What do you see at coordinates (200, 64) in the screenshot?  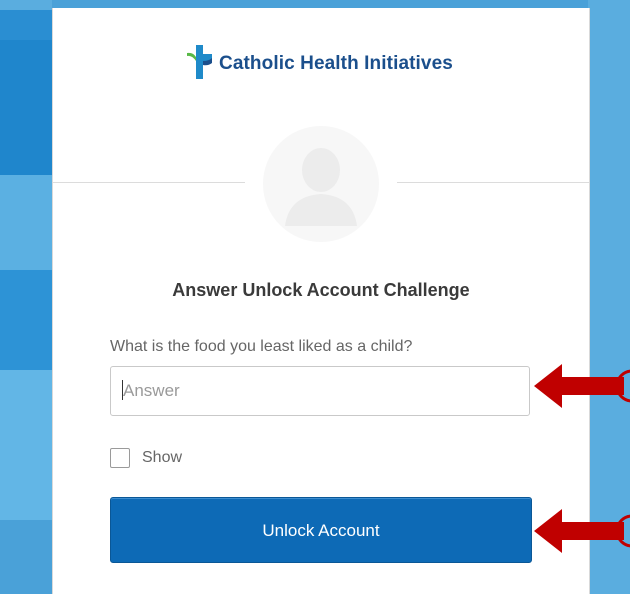 I see `logo-cross-icon` at bounding box center [200, 64].